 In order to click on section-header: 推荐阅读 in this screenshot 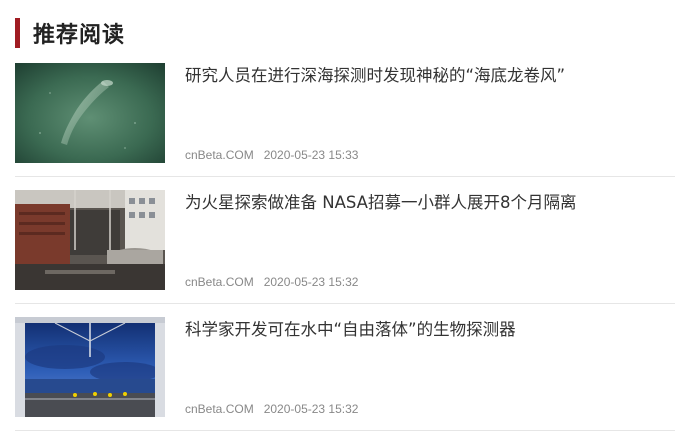, I will do `click(70, 33)`.